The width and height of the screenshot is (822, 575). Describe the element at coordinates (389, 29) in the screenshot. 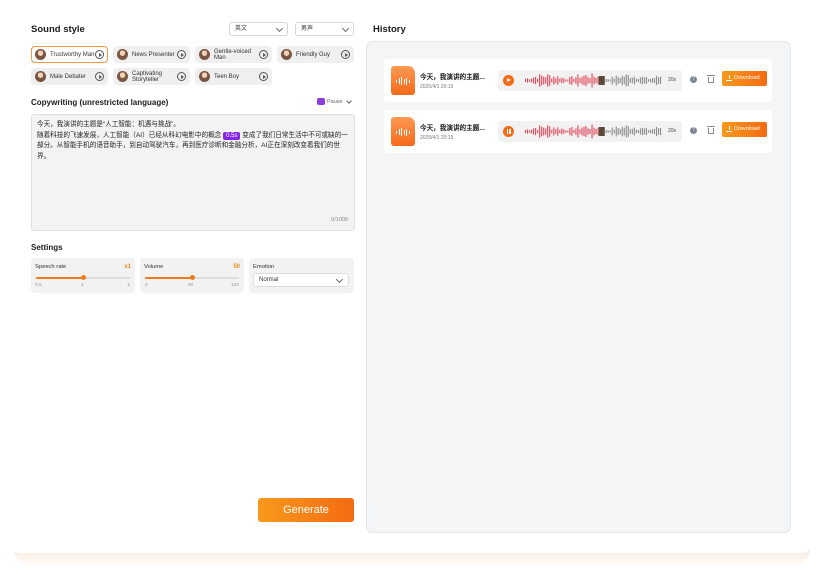

I see `history-title: History` at that location.